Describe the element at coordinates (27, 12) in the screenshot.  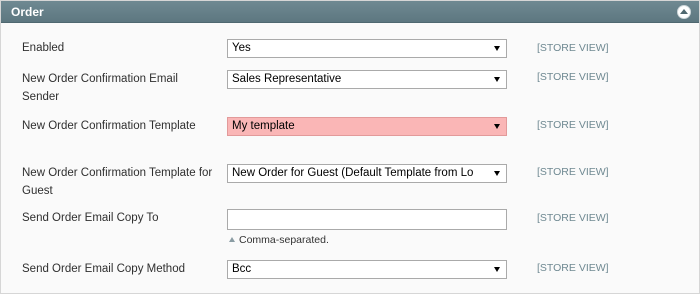
I see `section-title: Order` at that location.